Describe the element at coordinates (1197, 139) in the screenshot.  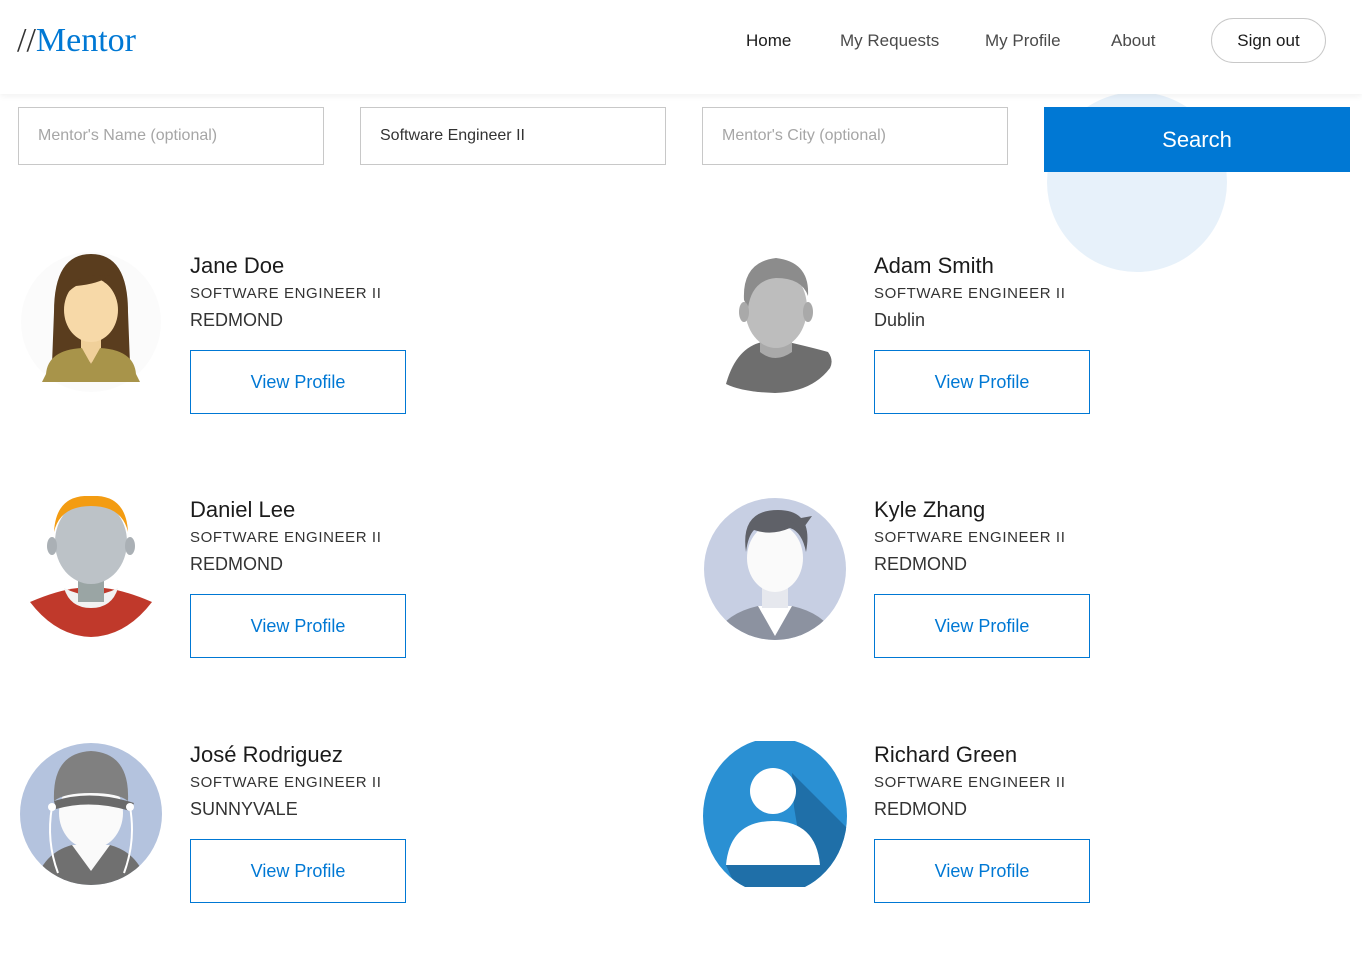
I see `search-button: Search` at that location.